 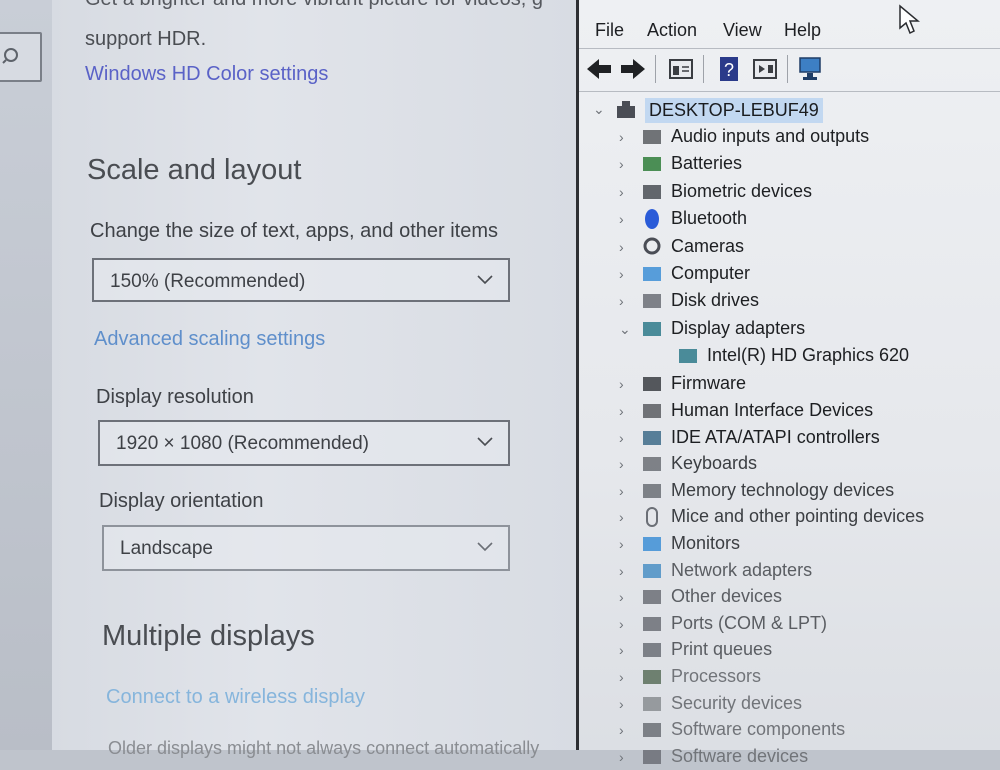 I want to click on wireless-display-link: Connect to a wireless display, so click(x=235, y=697).